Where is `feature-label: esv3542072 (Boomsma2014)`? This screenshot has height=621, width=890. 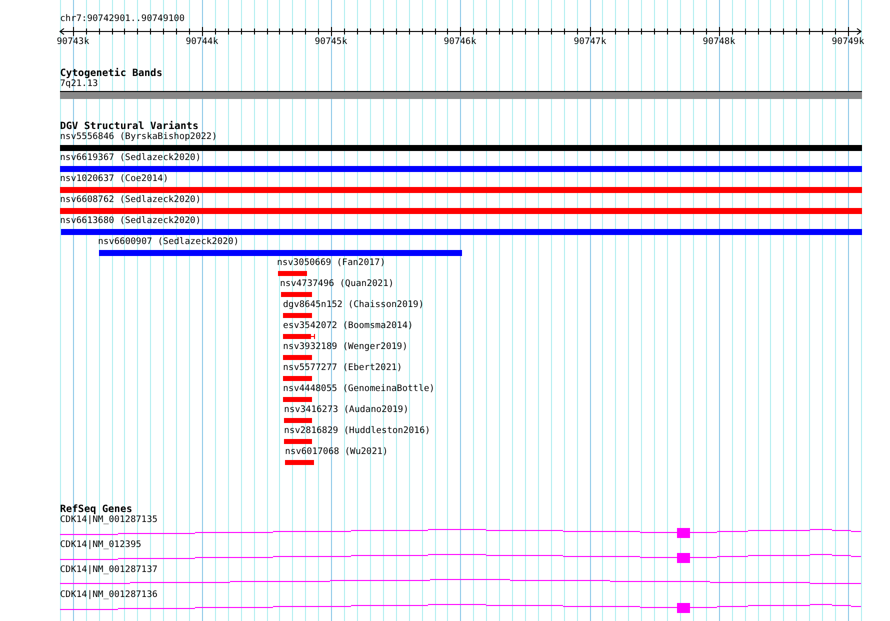 feature-label: esv3542072 (Boomsma2014) is located at coordinates (348, 326).